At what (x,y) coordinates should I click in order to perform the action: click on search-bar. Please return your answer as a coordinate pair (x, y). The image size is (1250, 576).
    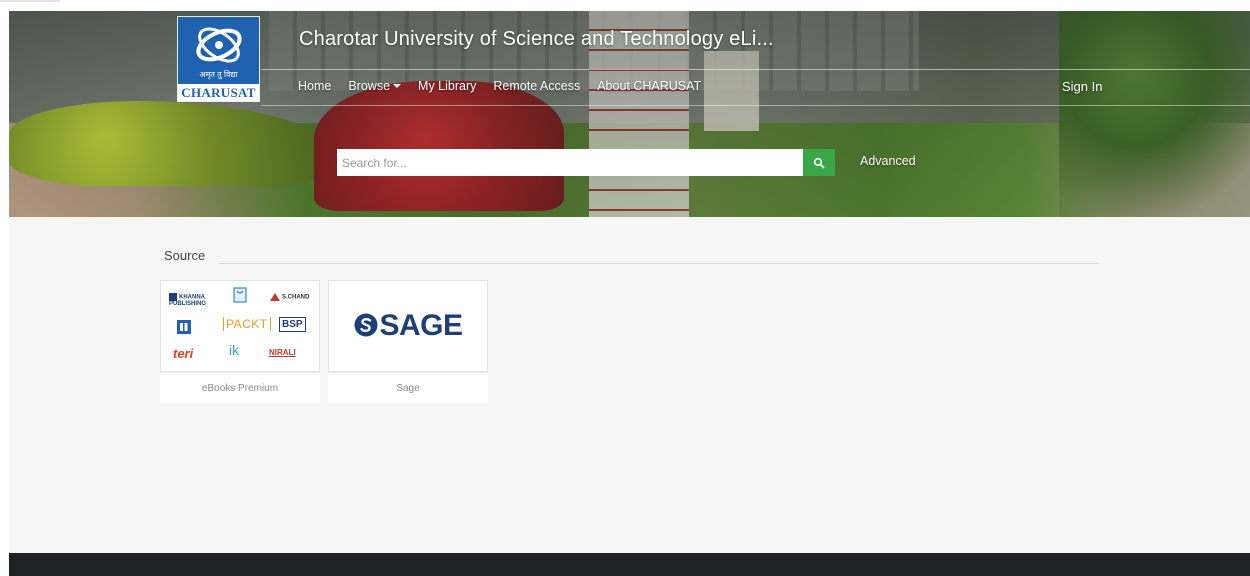
    Looking at the image, I should click on (586, 162).